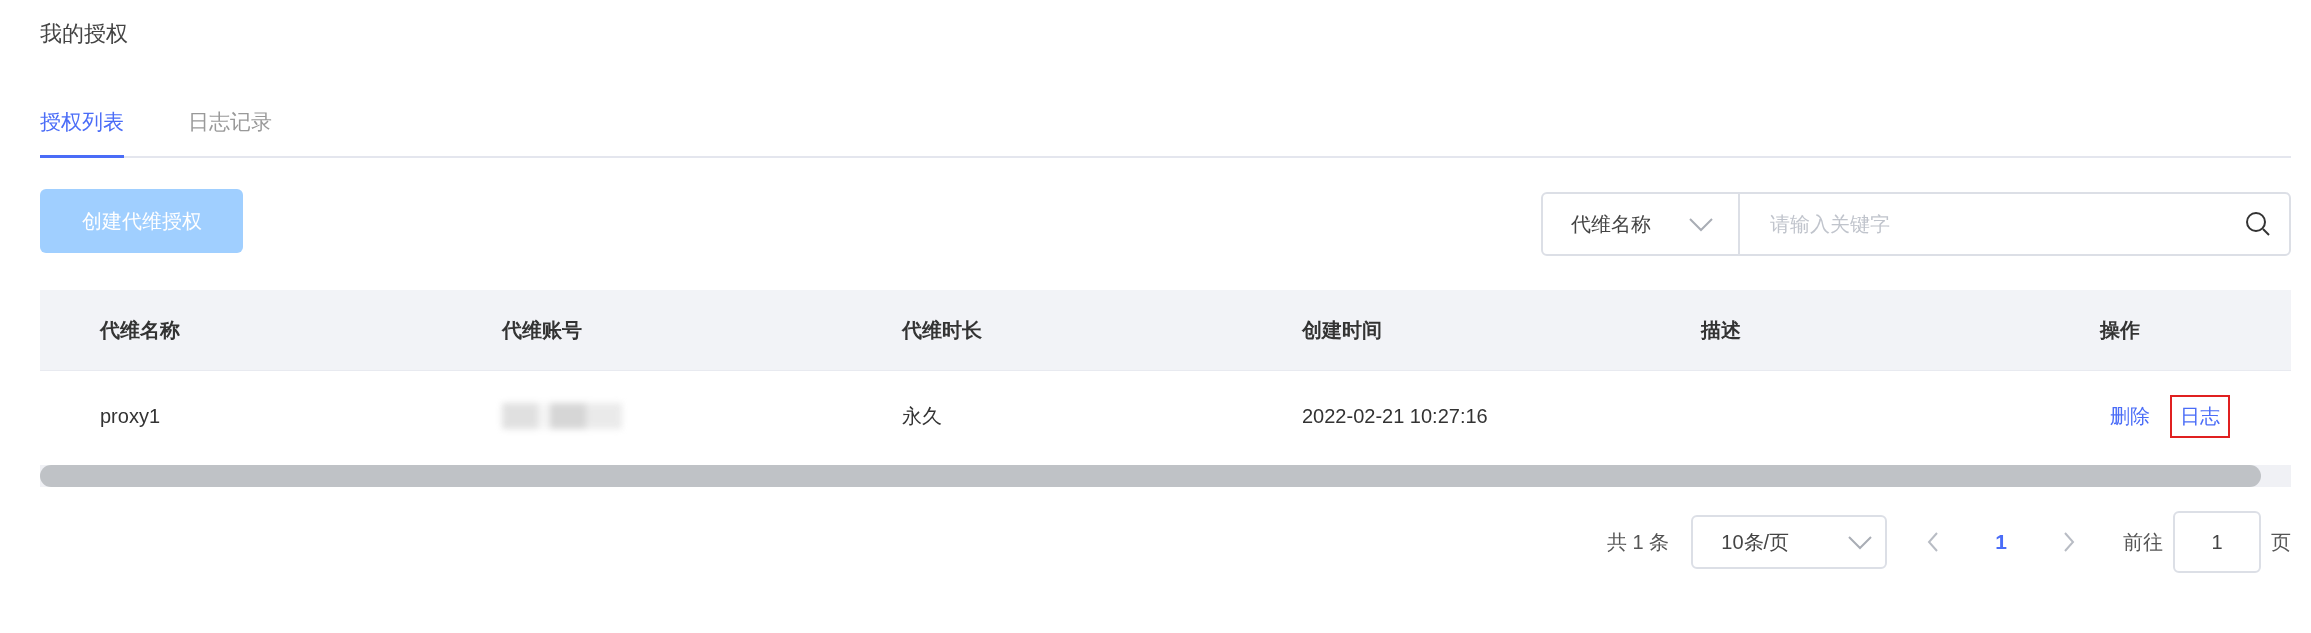 This screenshot has height=633, width=2311. What do you see at coordinates (942, 330) in the screenshot?
I see `column-header: 代维时长` at bounding box center [942, 330].